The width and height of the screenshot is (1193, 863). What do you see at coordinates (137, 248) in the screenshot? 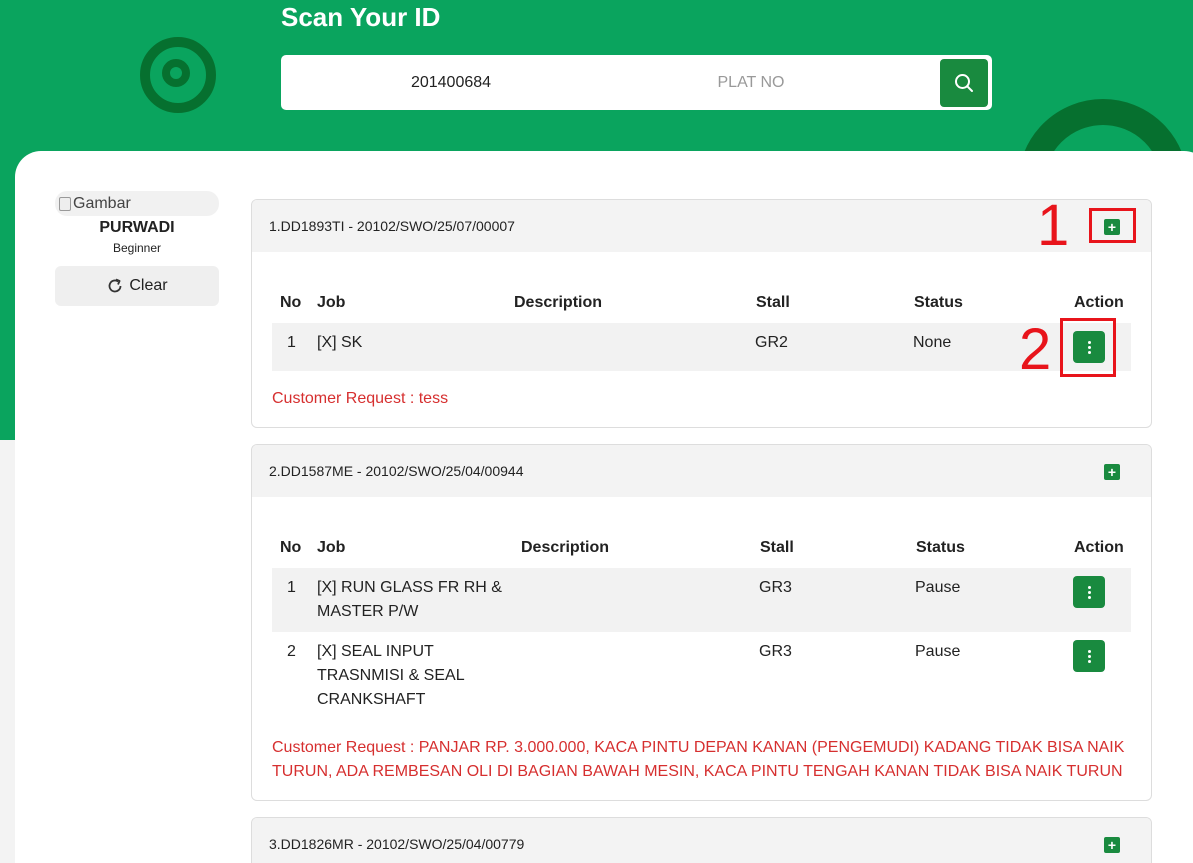
I see `user-level: Beginner` at bounding box center [137, 248].